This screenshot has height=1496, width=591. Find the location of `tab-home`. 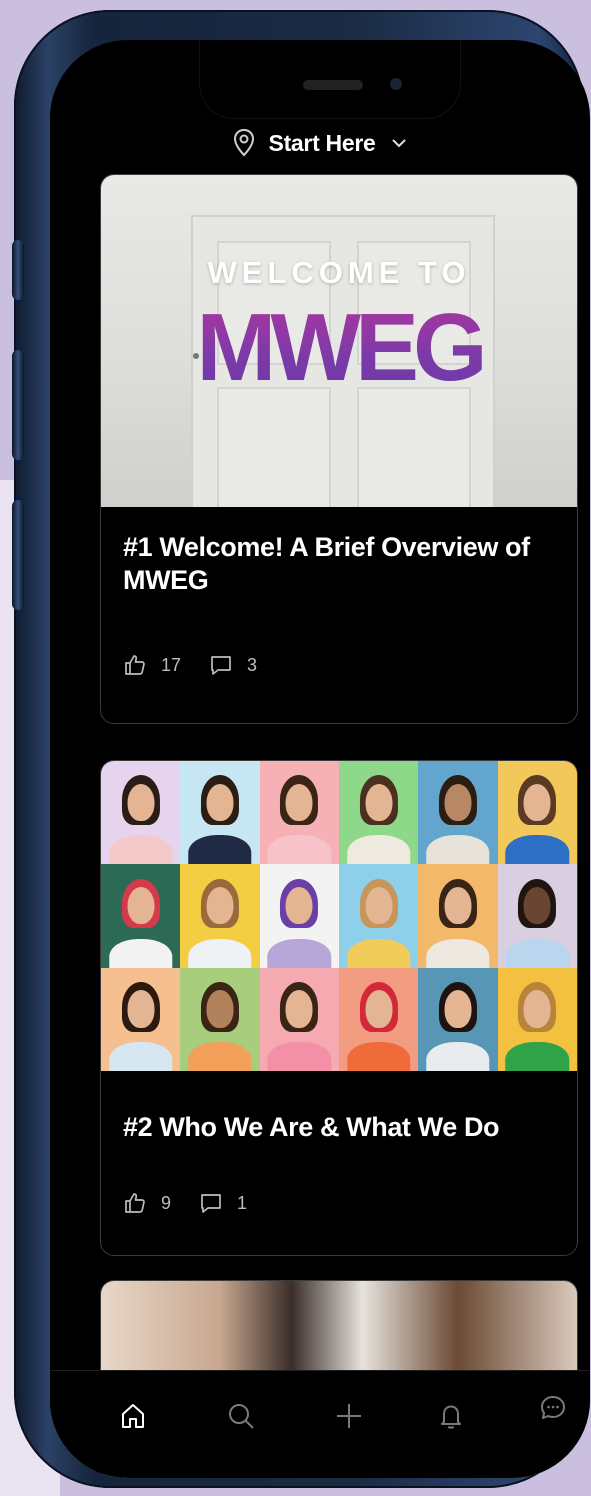

tab-home is located at coordinates (133, 1416).